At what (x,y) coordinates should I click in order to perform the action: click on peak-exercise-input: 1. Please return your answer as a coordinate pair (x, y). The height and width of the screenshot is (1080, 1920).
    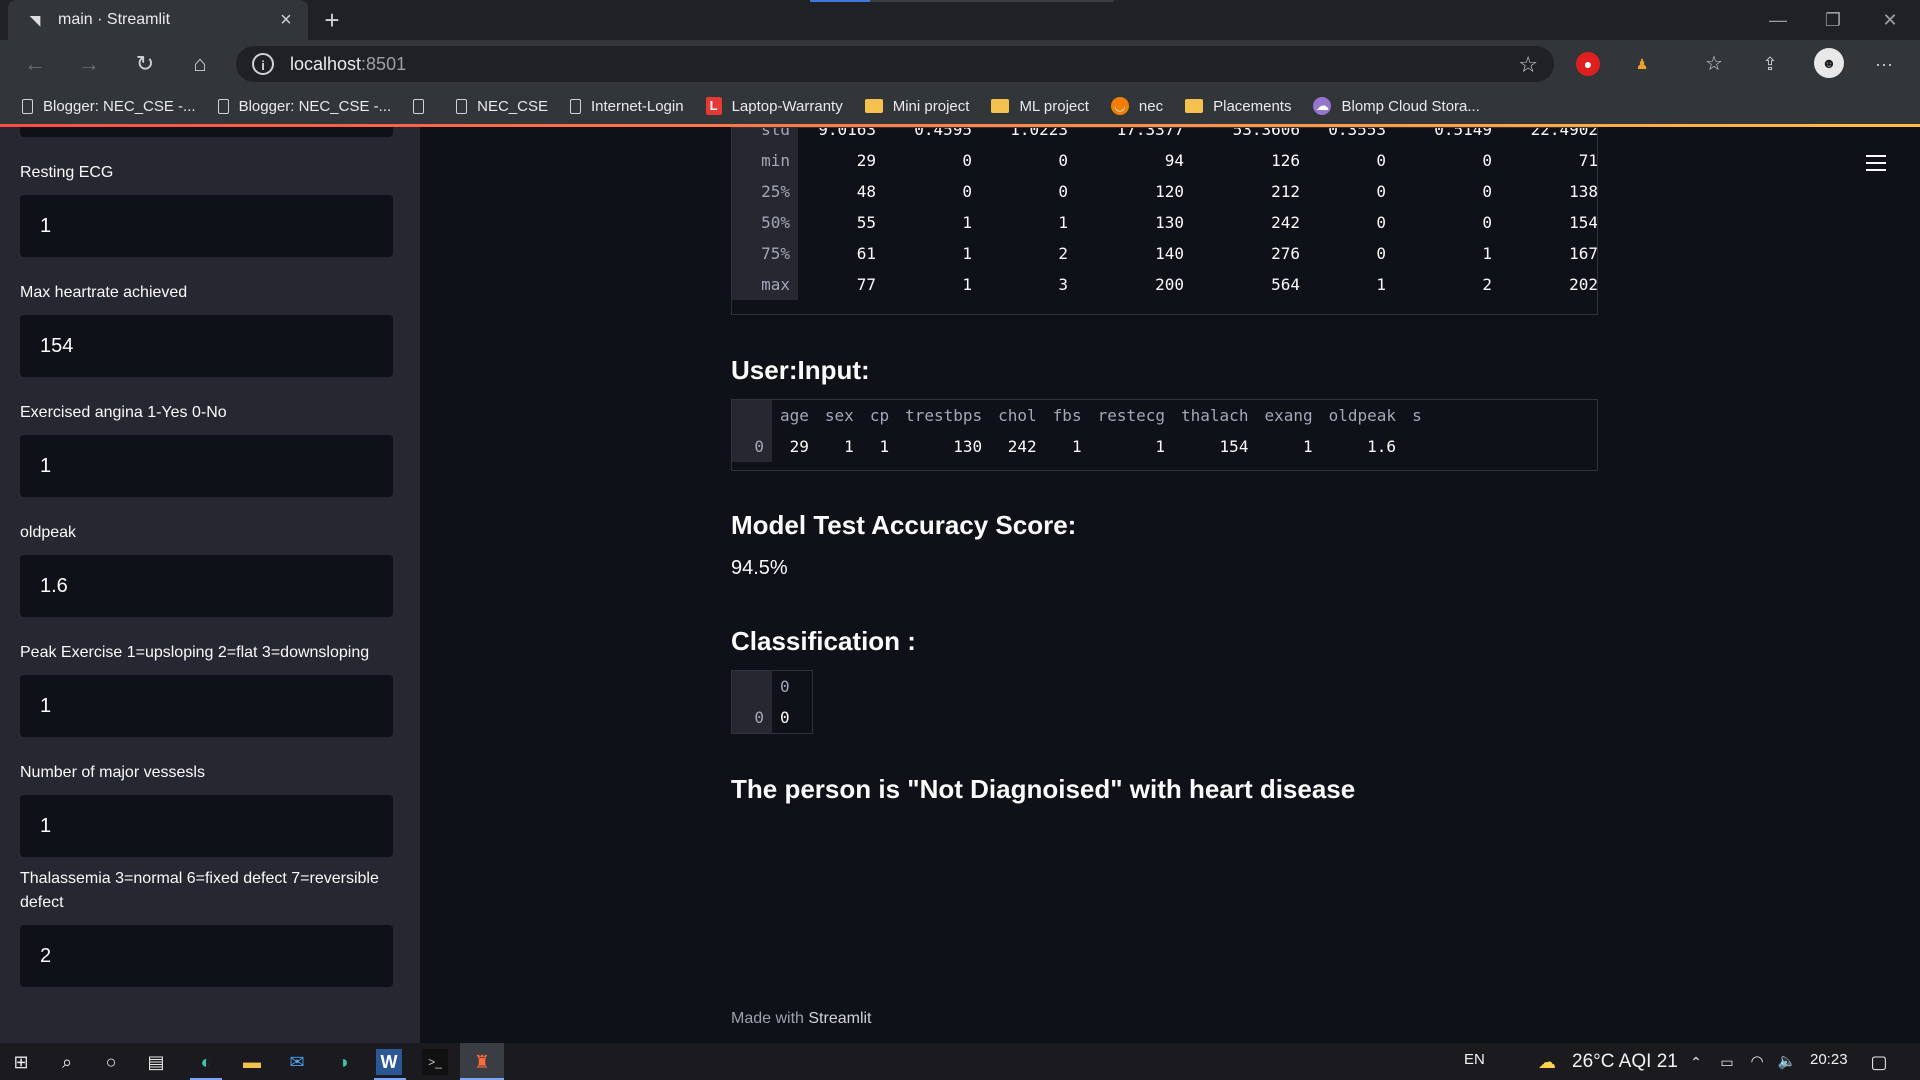
    Looking at the image, I should click on (206, 706).